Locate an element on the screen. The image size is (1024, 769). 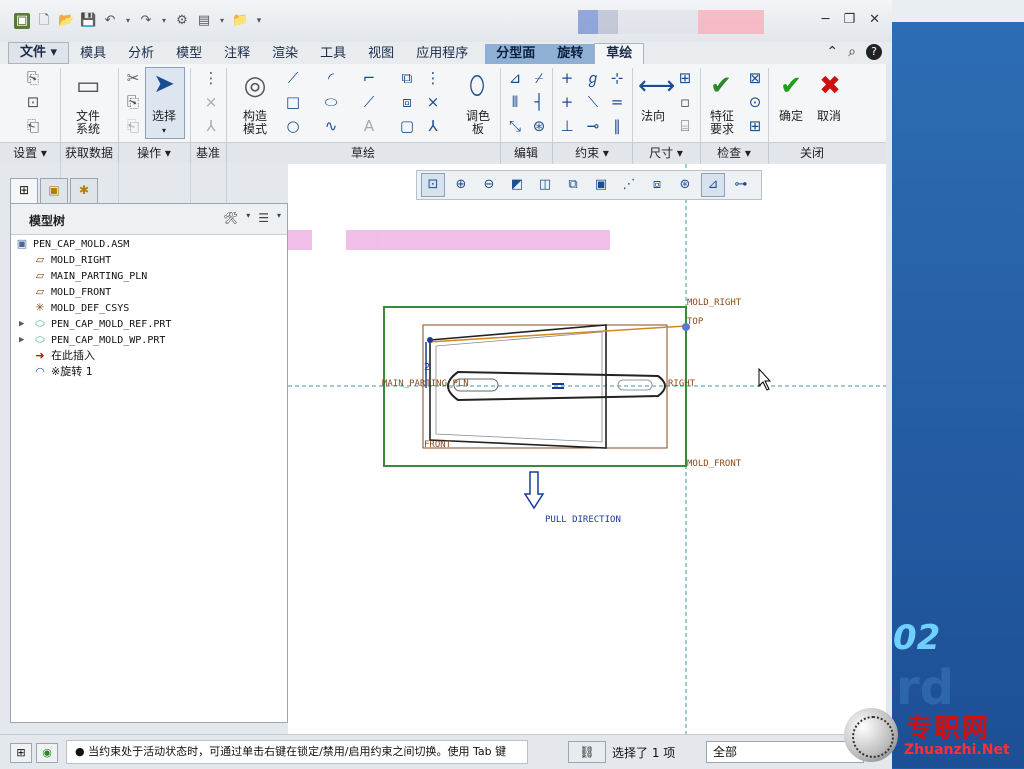
construction-mode-icon: ◎ is located at coordinates (255, 86).